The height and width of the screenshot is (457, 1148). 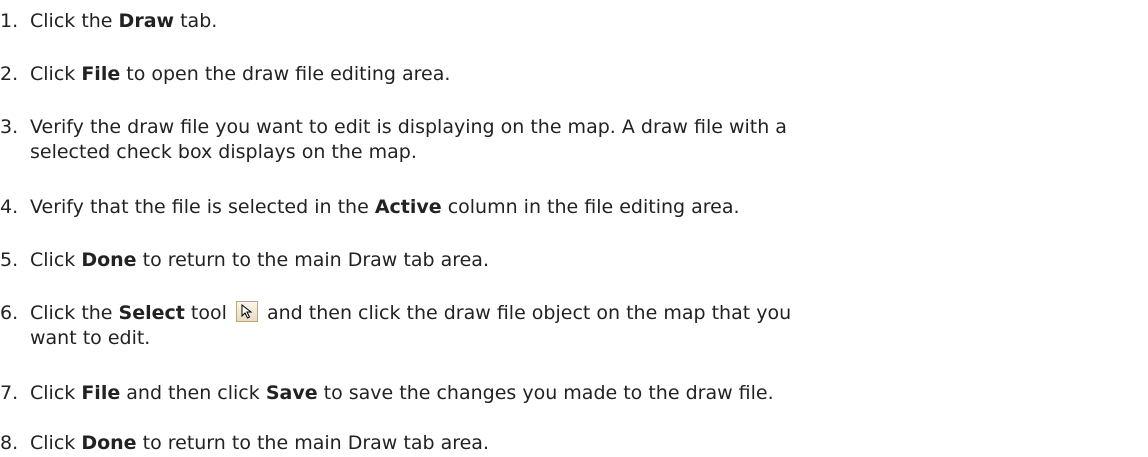 I want to click on step-number: 2., so click(x=9, y=74).